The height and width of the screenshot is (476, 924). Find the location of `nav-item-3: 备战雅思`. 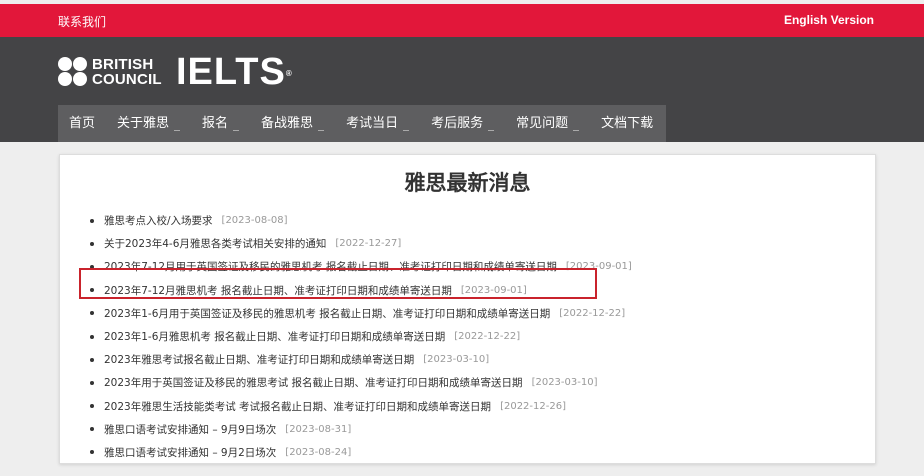

nav-item-3: 备战雅思 is located at coordinates (292, 123).